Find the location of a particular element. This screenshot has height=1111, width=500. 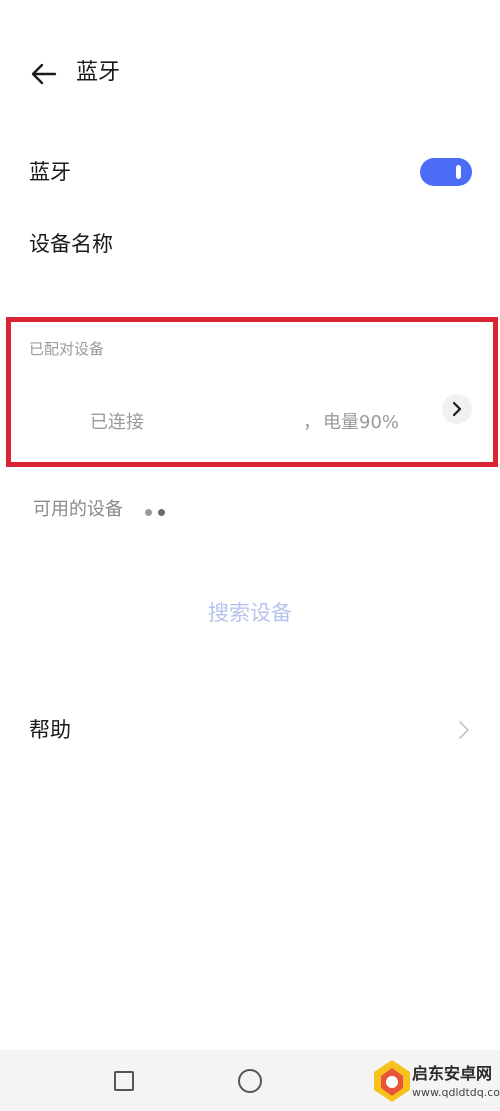

home-button is located at coordinates (250, 1081).